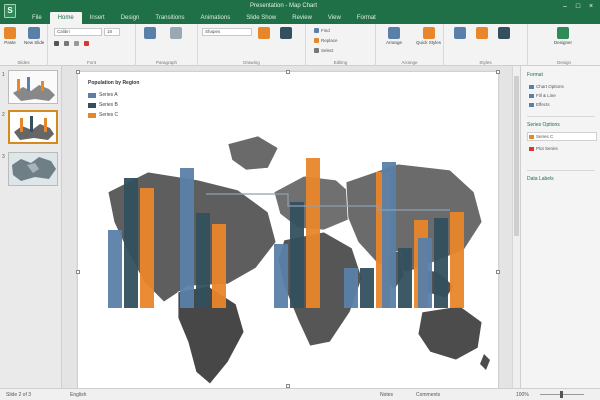  Describe the element at coordinates (281, 276) in the screenshot. I see `bar-series-a-middle-east` at that location.